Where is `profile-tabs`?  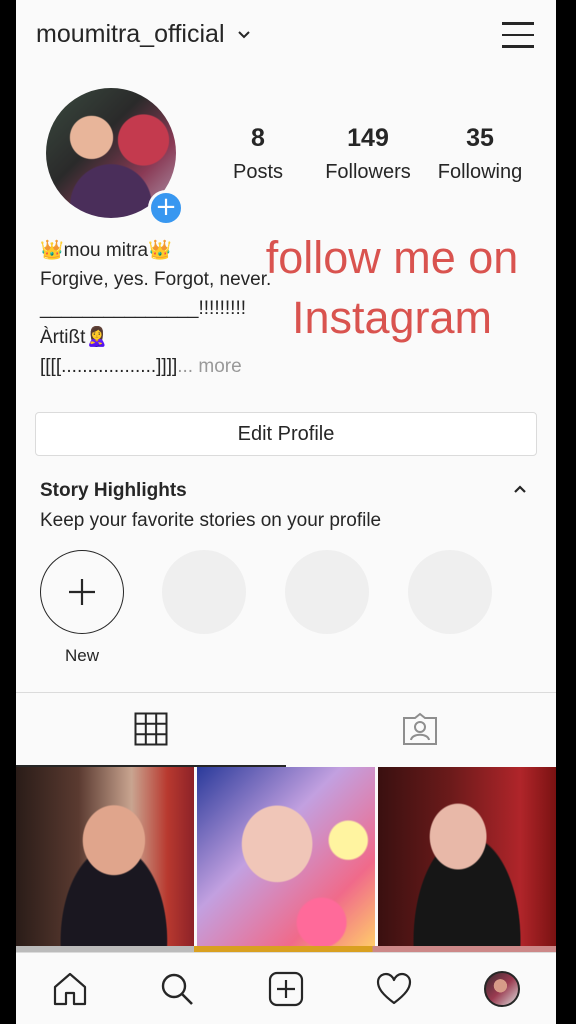 profile-tabs is located at coordinates (286, 729).